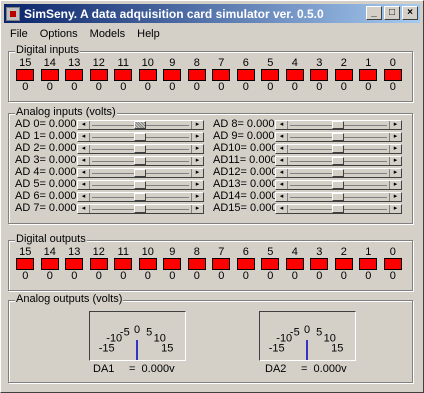 The image size is (424, 393). I want to click on da1-meter: -15 -10 -5 0 5 10 15, so click(137, 336).